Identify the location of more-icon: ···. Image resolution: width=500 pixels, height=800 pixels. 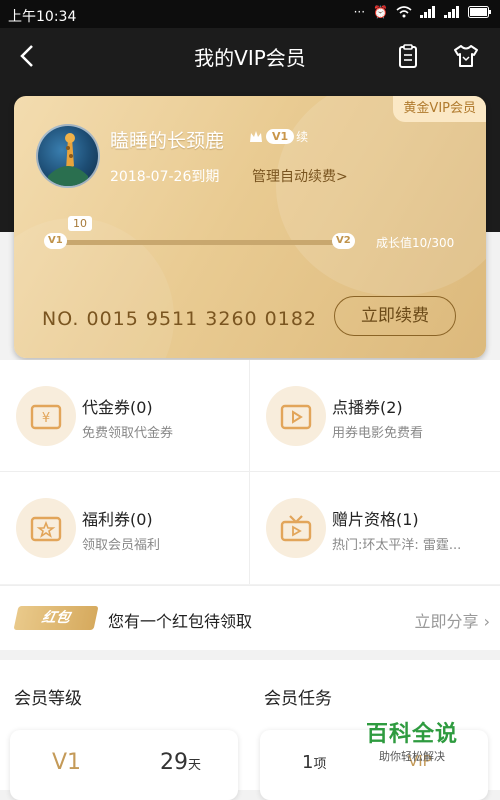
(359, 12).